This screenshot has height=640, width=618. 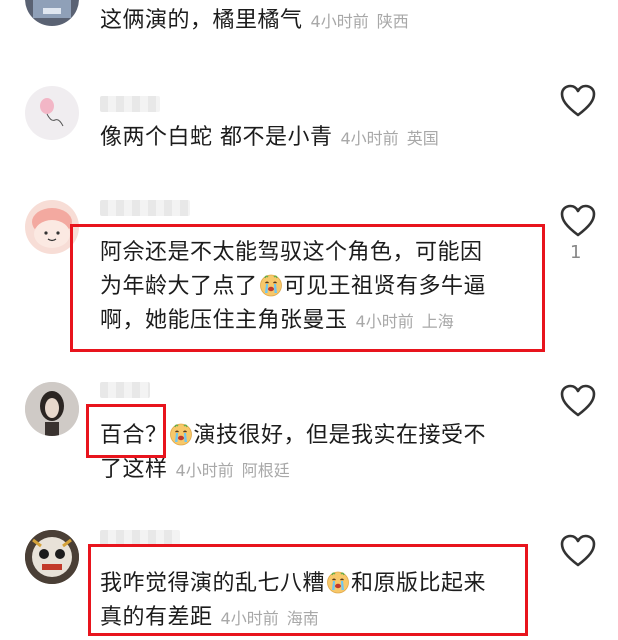 I want to click on lion-dance-avatar-icon, so click(x=52, y=557).